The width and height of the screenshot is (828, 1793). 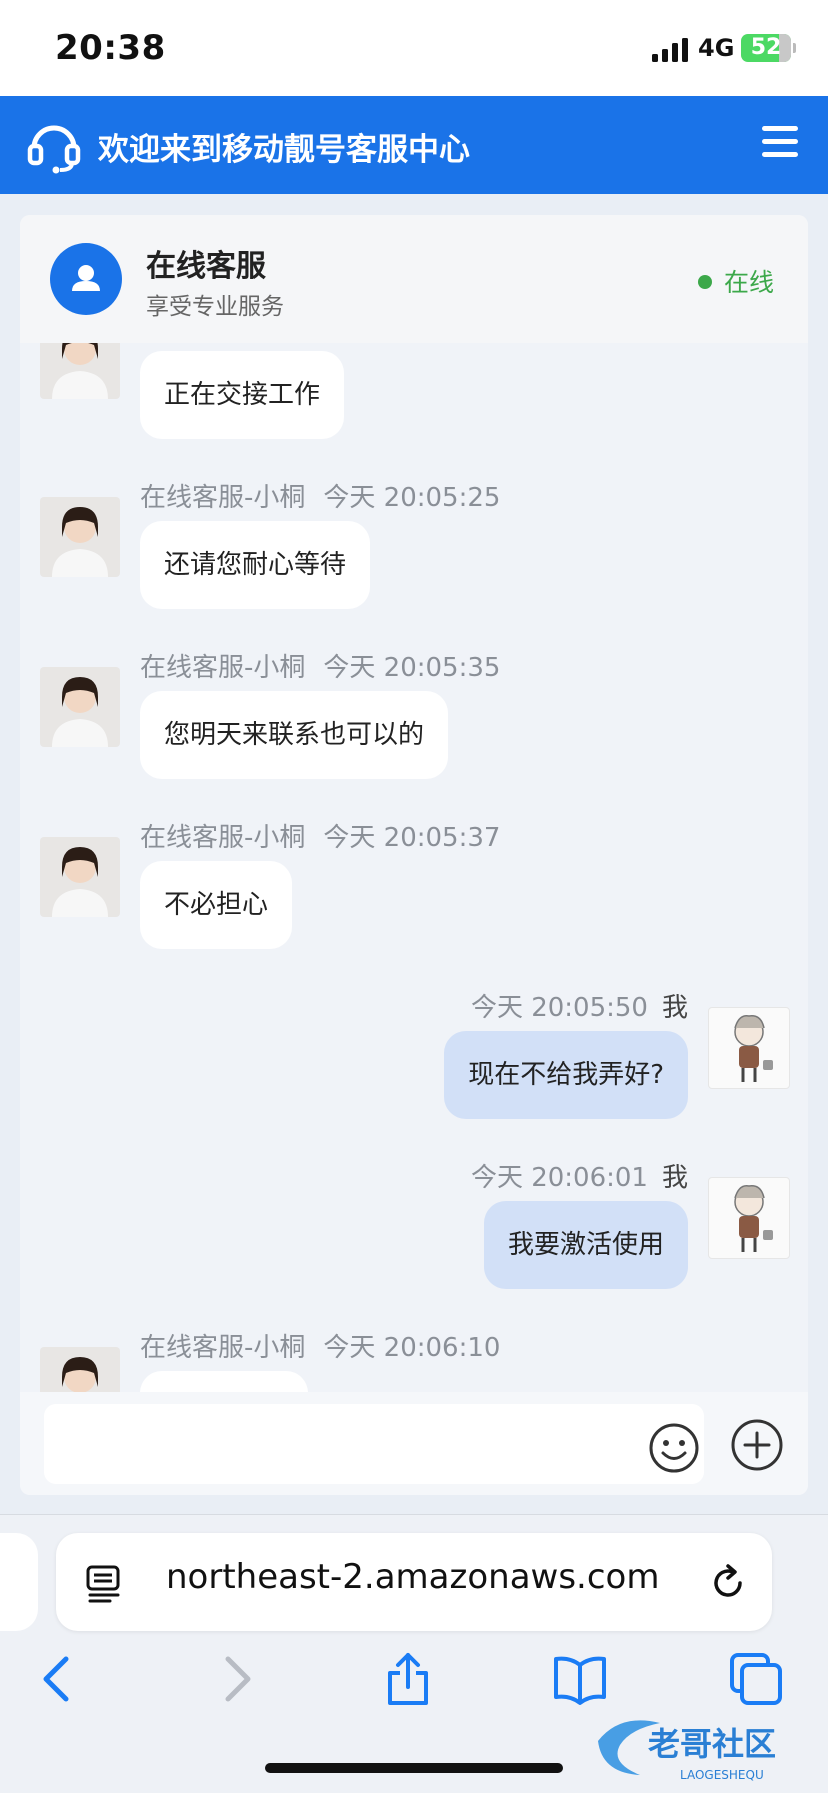 What do you see at coordinates (716, 48) in the screenshot?
I see `network-type: 4G` at bounding box center [716, 48].